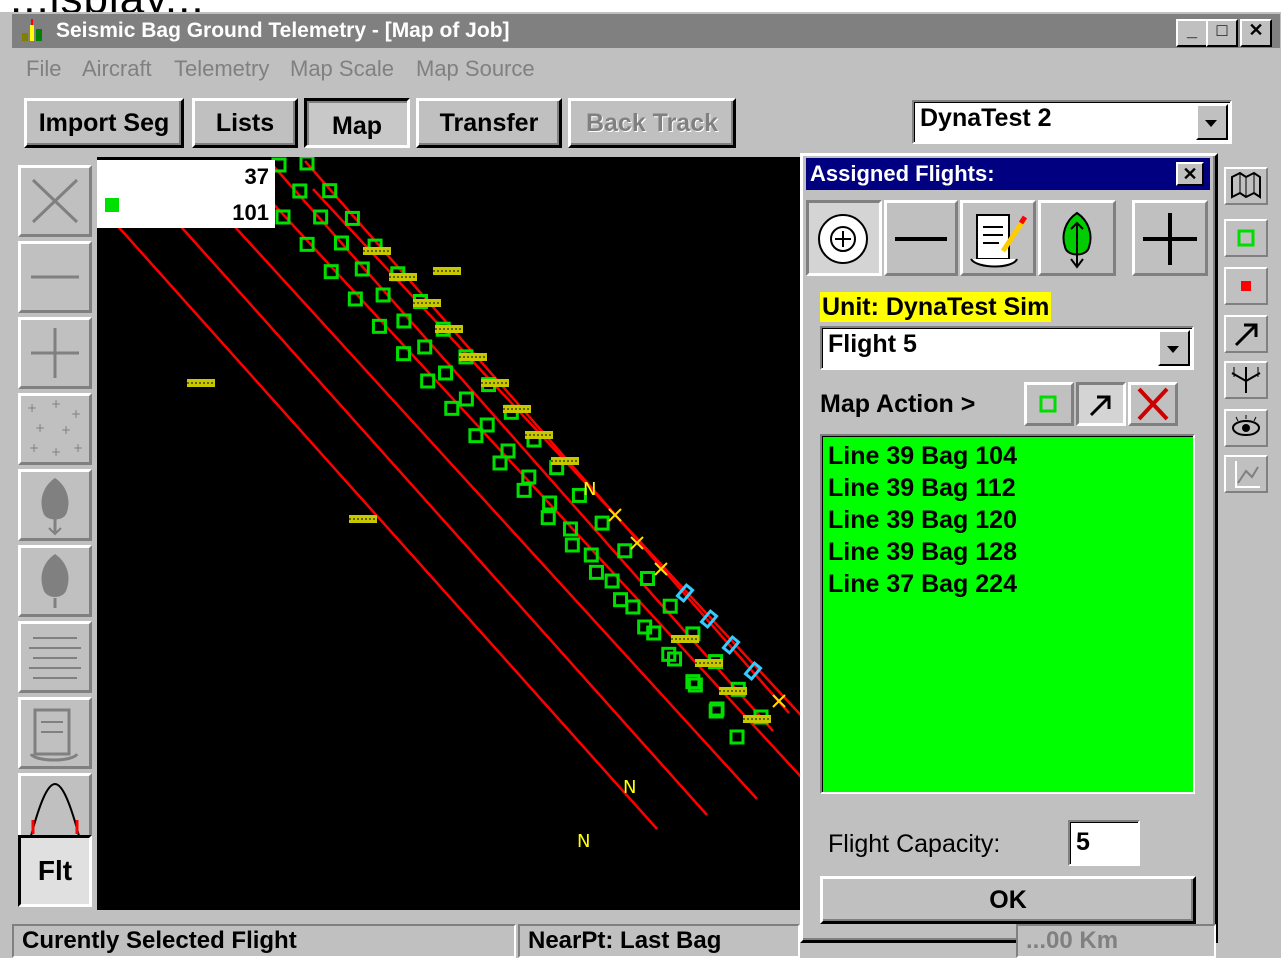 The height and width of the screenshot is (958, 1281). What do you see at coordinates (1101, 404) in the screenshot?
I see `map-action-arrow-button` at bounding box center [1101, 404].